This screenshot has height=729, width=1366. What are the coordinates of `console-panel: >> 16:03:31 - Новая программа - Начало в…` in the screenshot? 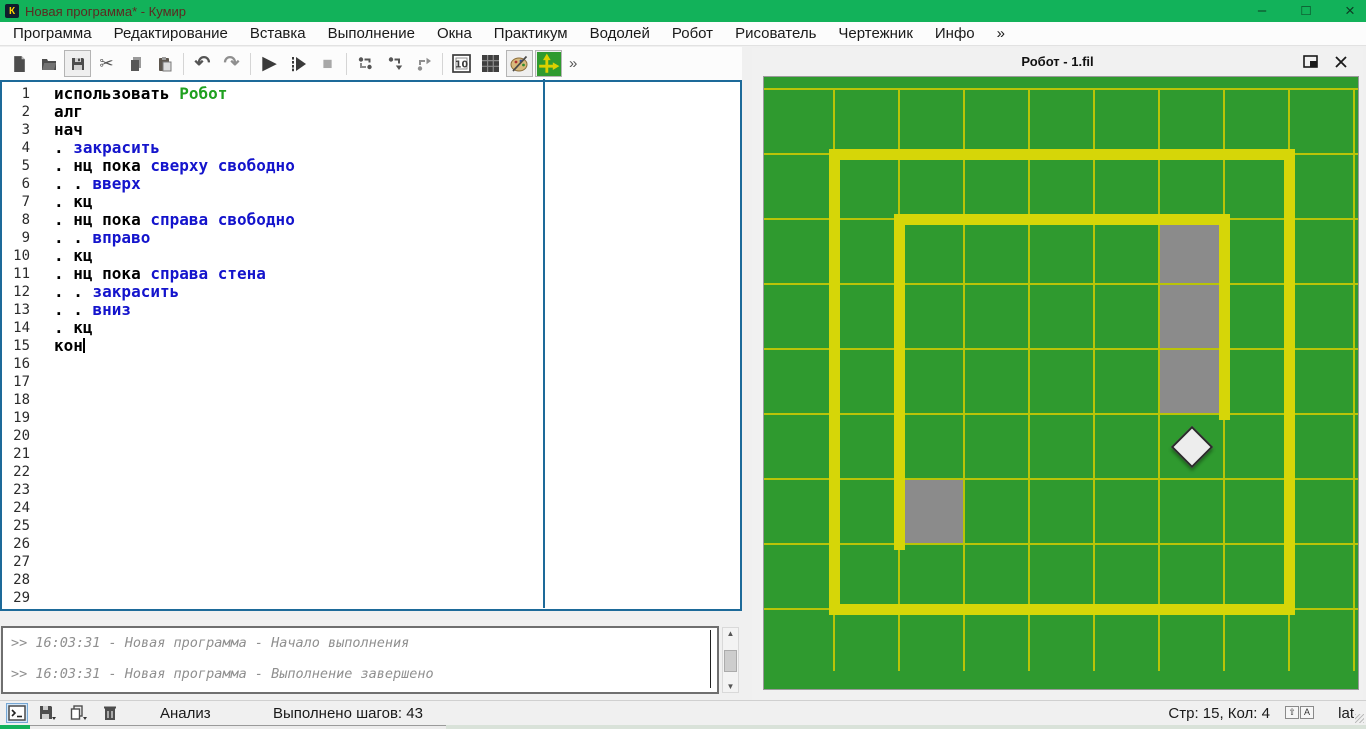 It's located at (360, 660).